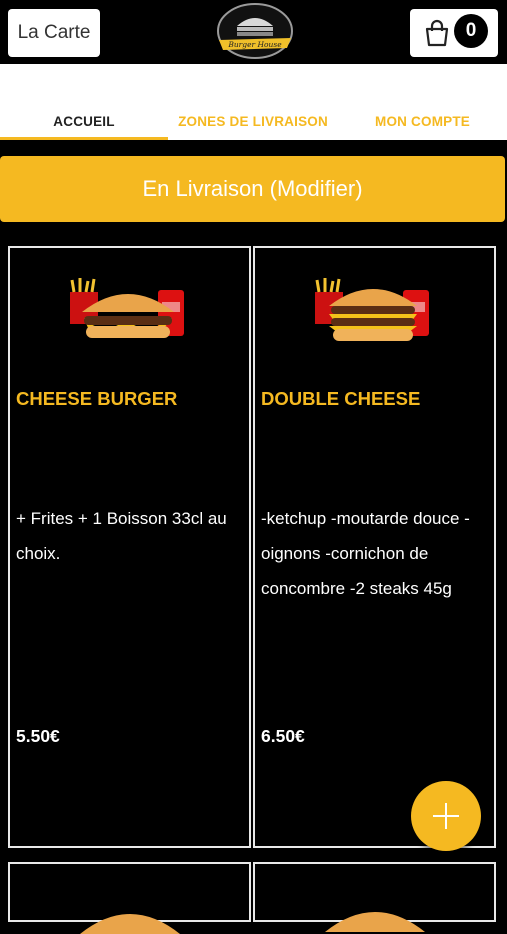 The height and width of the screenshot is (934, 507). I want to click on add-button, so click(446, 816).